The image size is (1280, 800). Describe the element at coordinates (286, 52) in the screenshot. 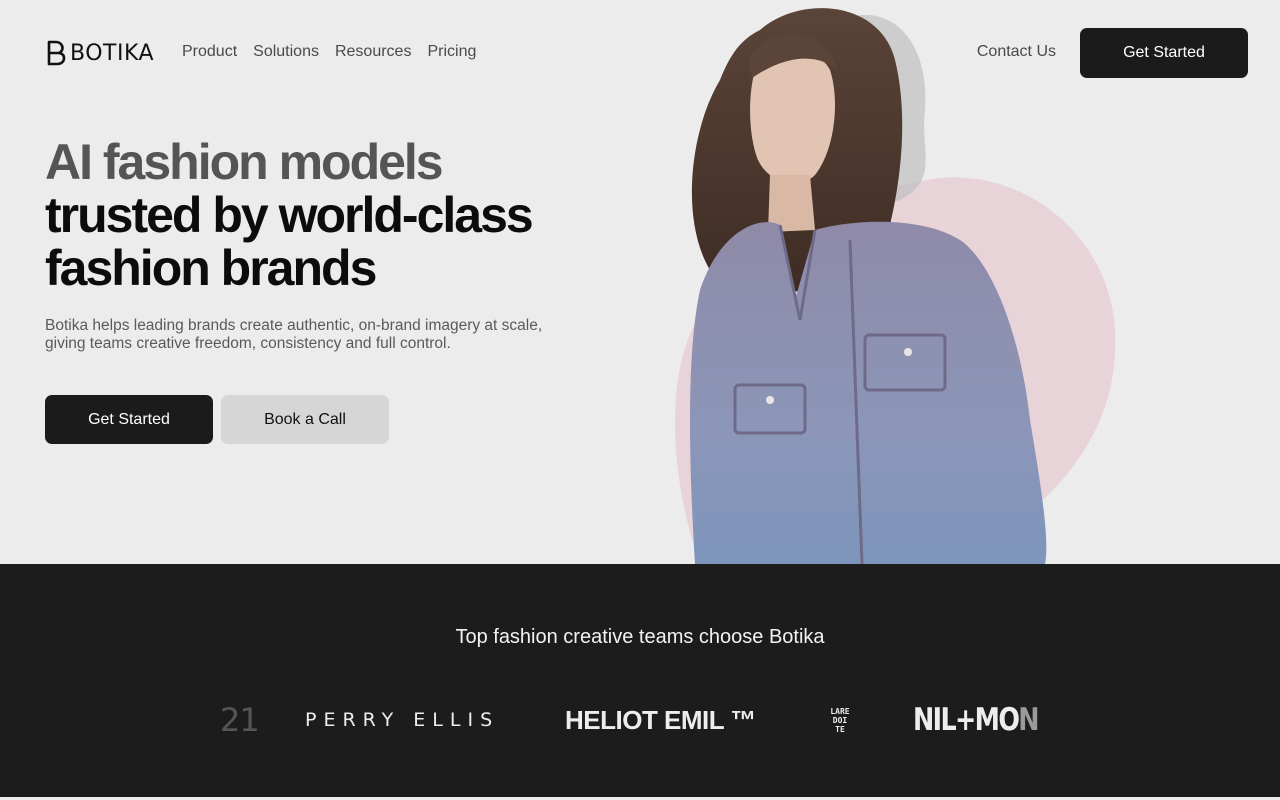

I see `nav-solutions: Solutions` at that location.